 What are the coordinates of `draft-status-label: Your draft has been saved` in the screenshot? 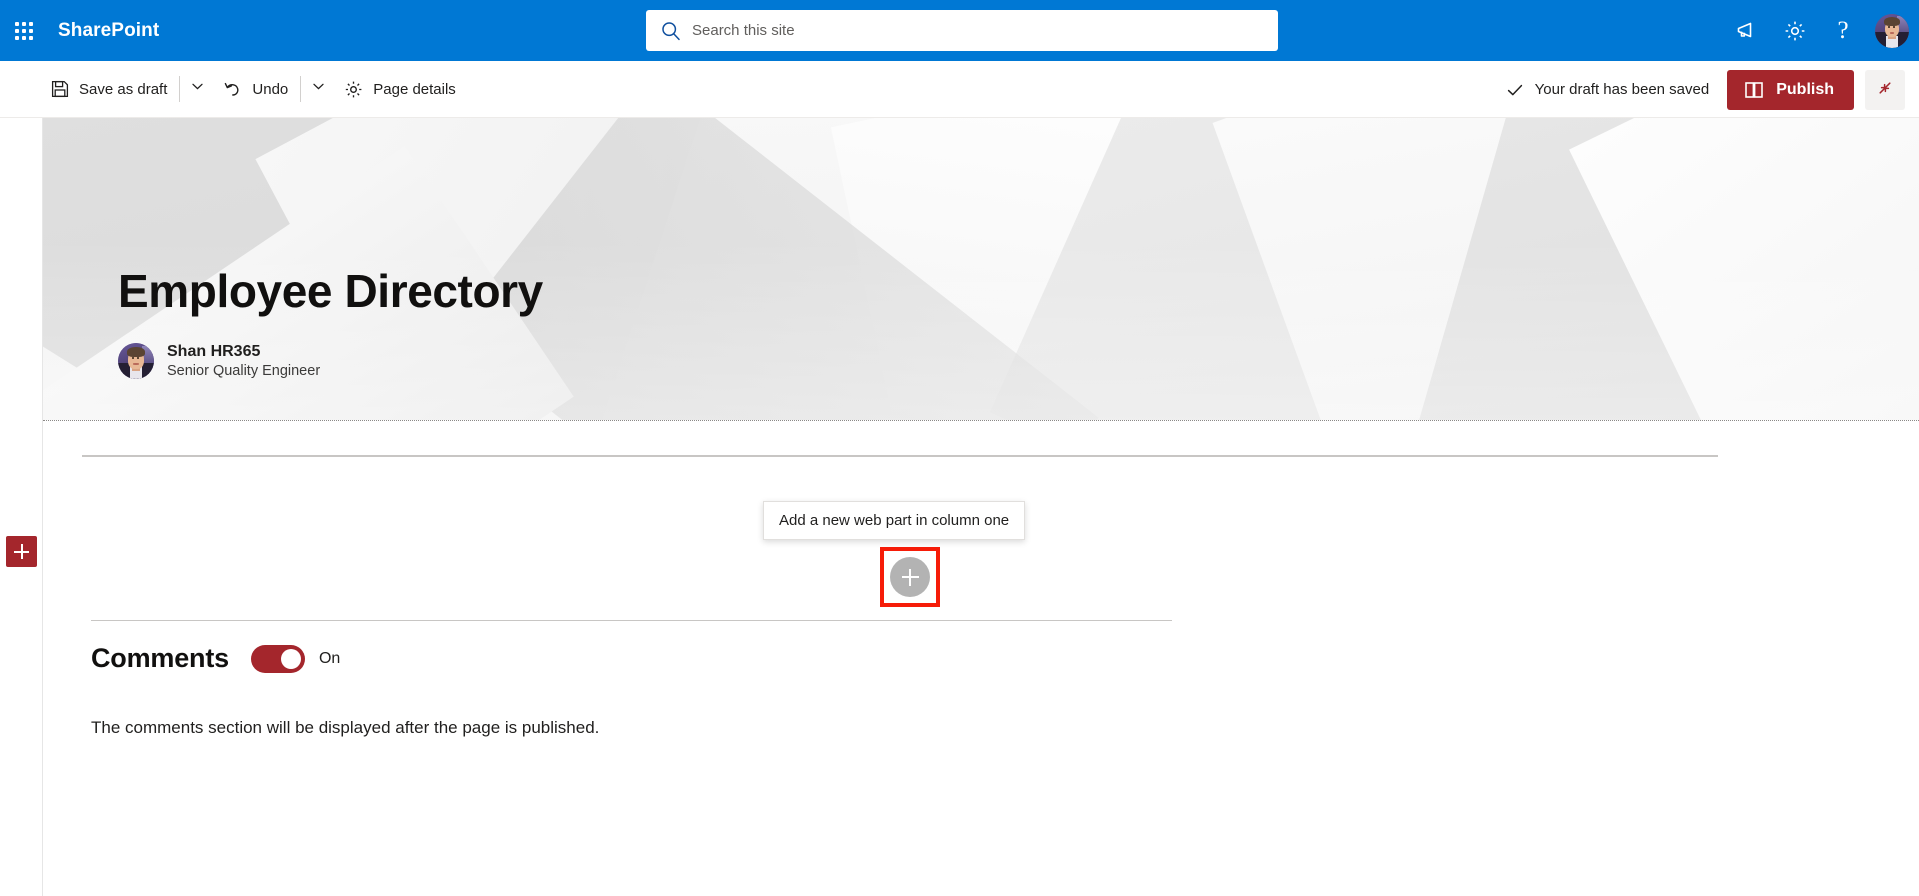 It's located at (1622, 89).